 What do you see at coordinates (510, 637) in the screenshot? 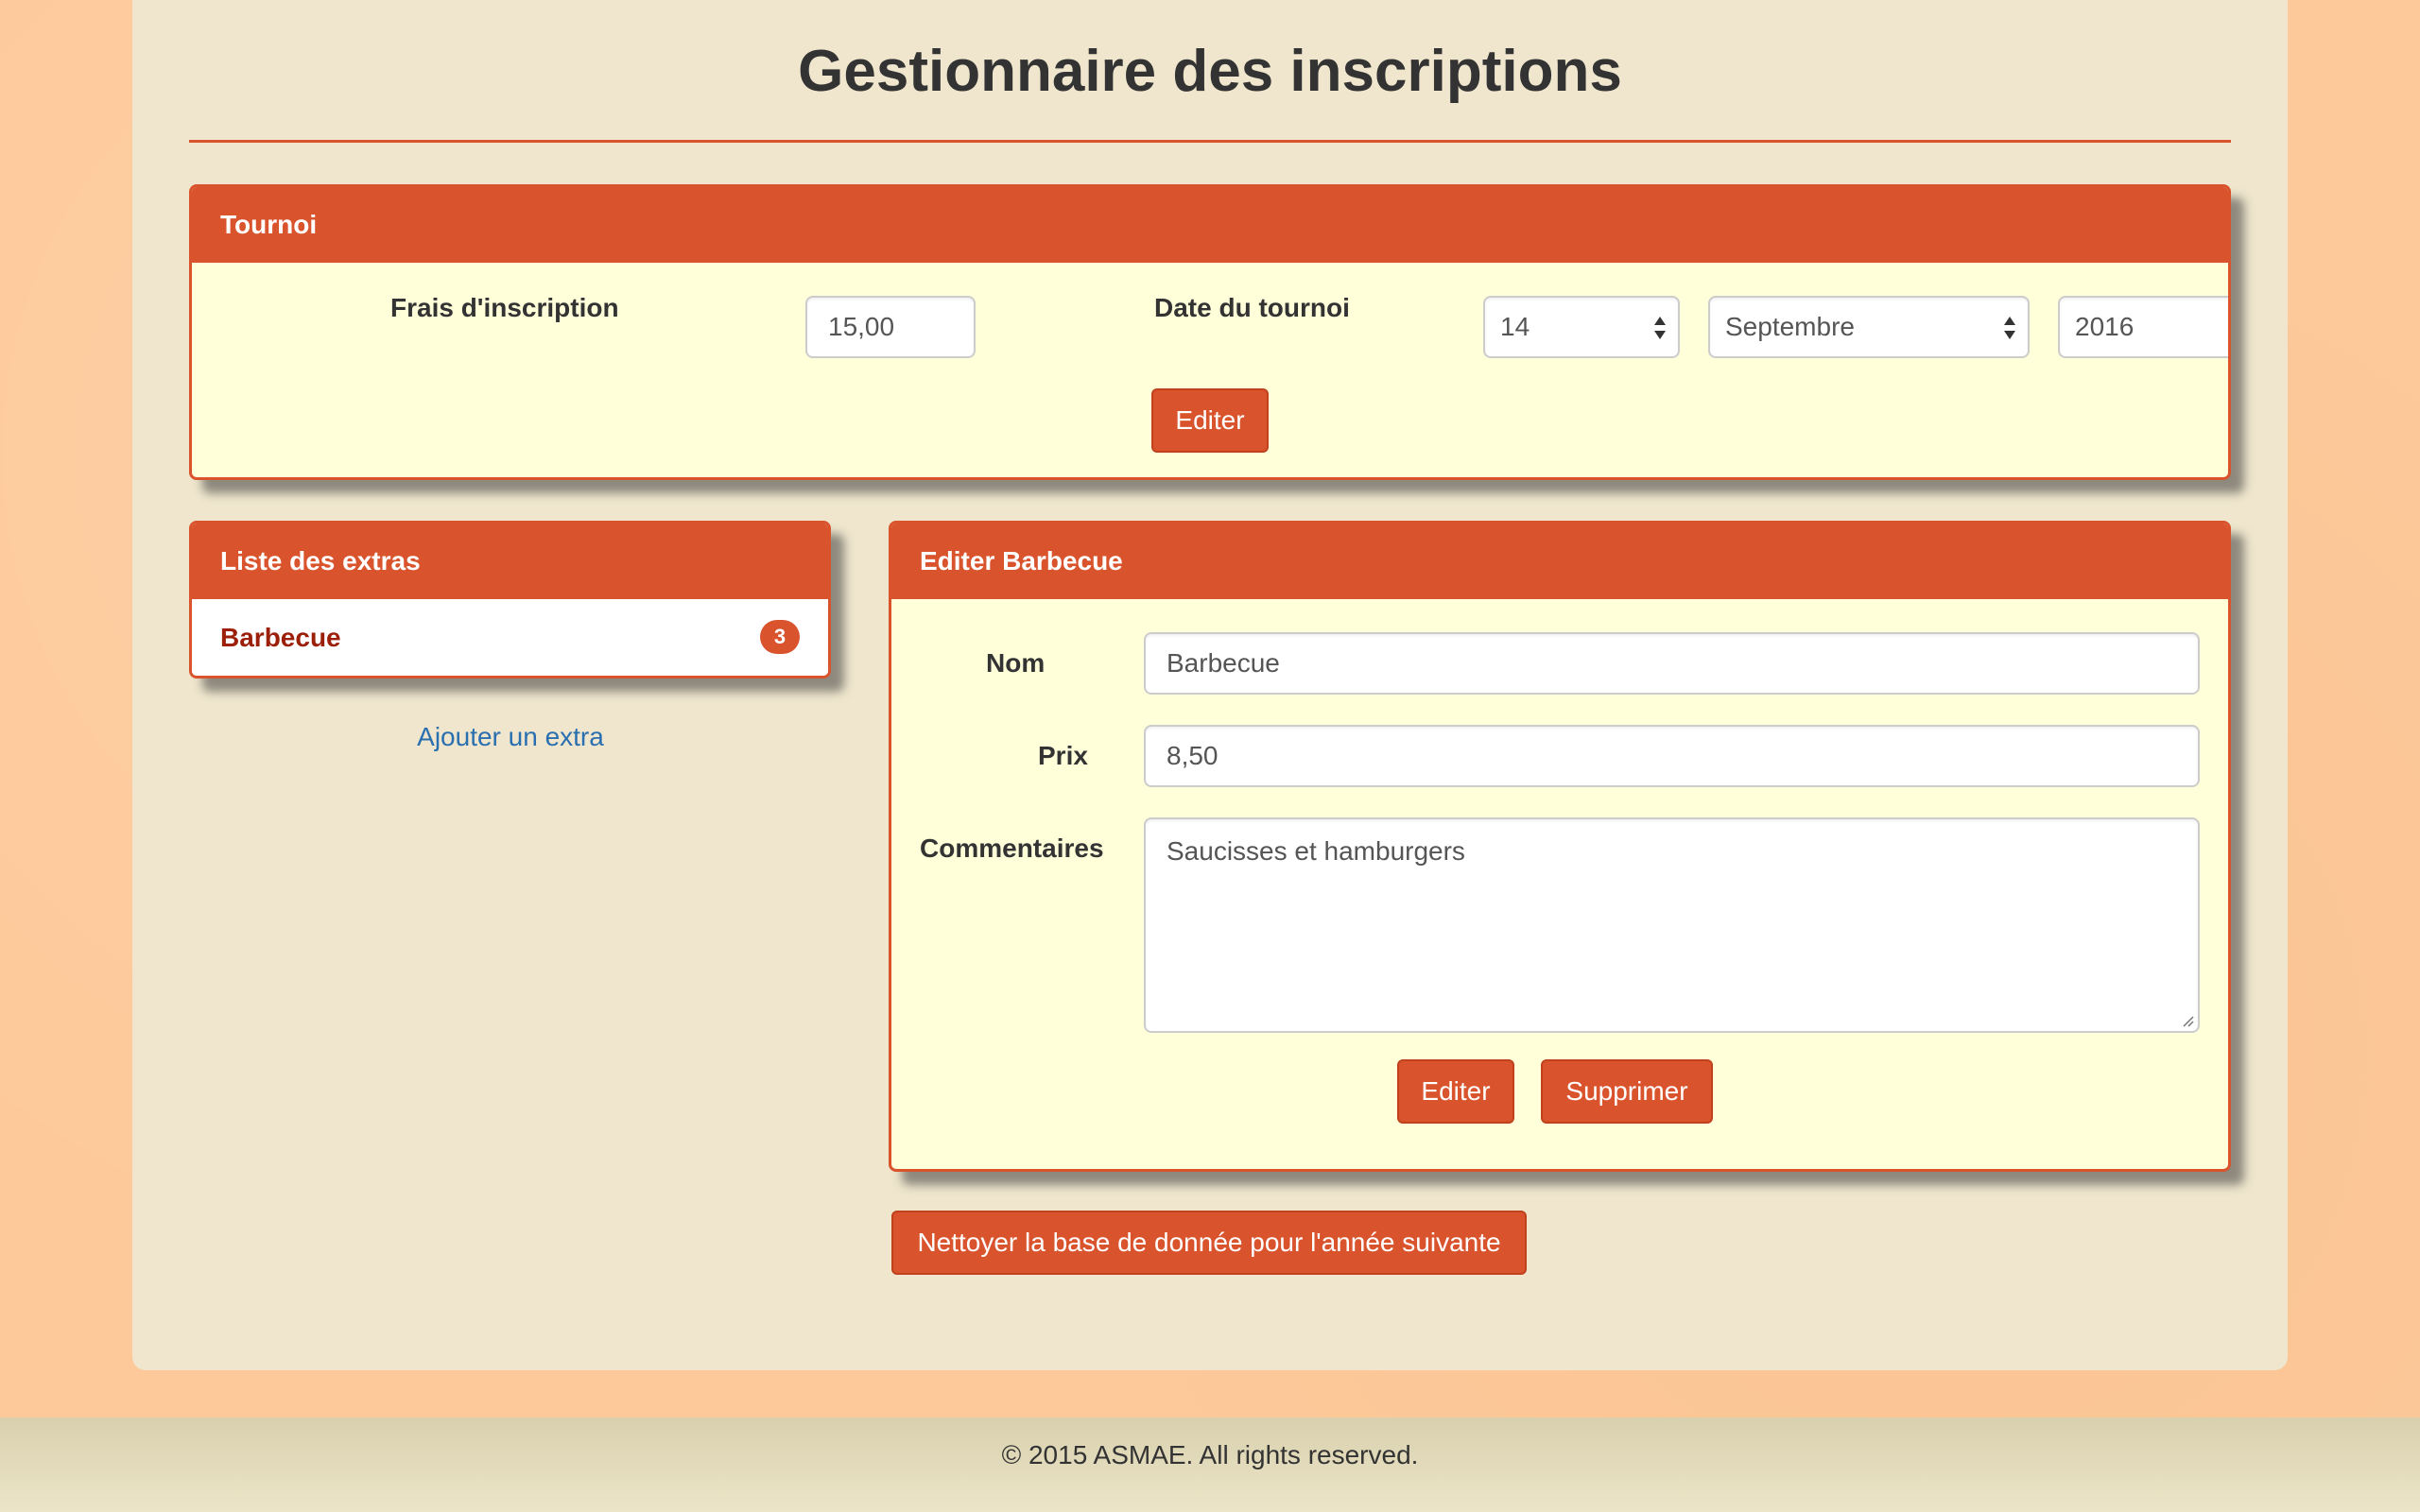
I see `list-item: Barbecue 3` at bounding box center [510, 637].